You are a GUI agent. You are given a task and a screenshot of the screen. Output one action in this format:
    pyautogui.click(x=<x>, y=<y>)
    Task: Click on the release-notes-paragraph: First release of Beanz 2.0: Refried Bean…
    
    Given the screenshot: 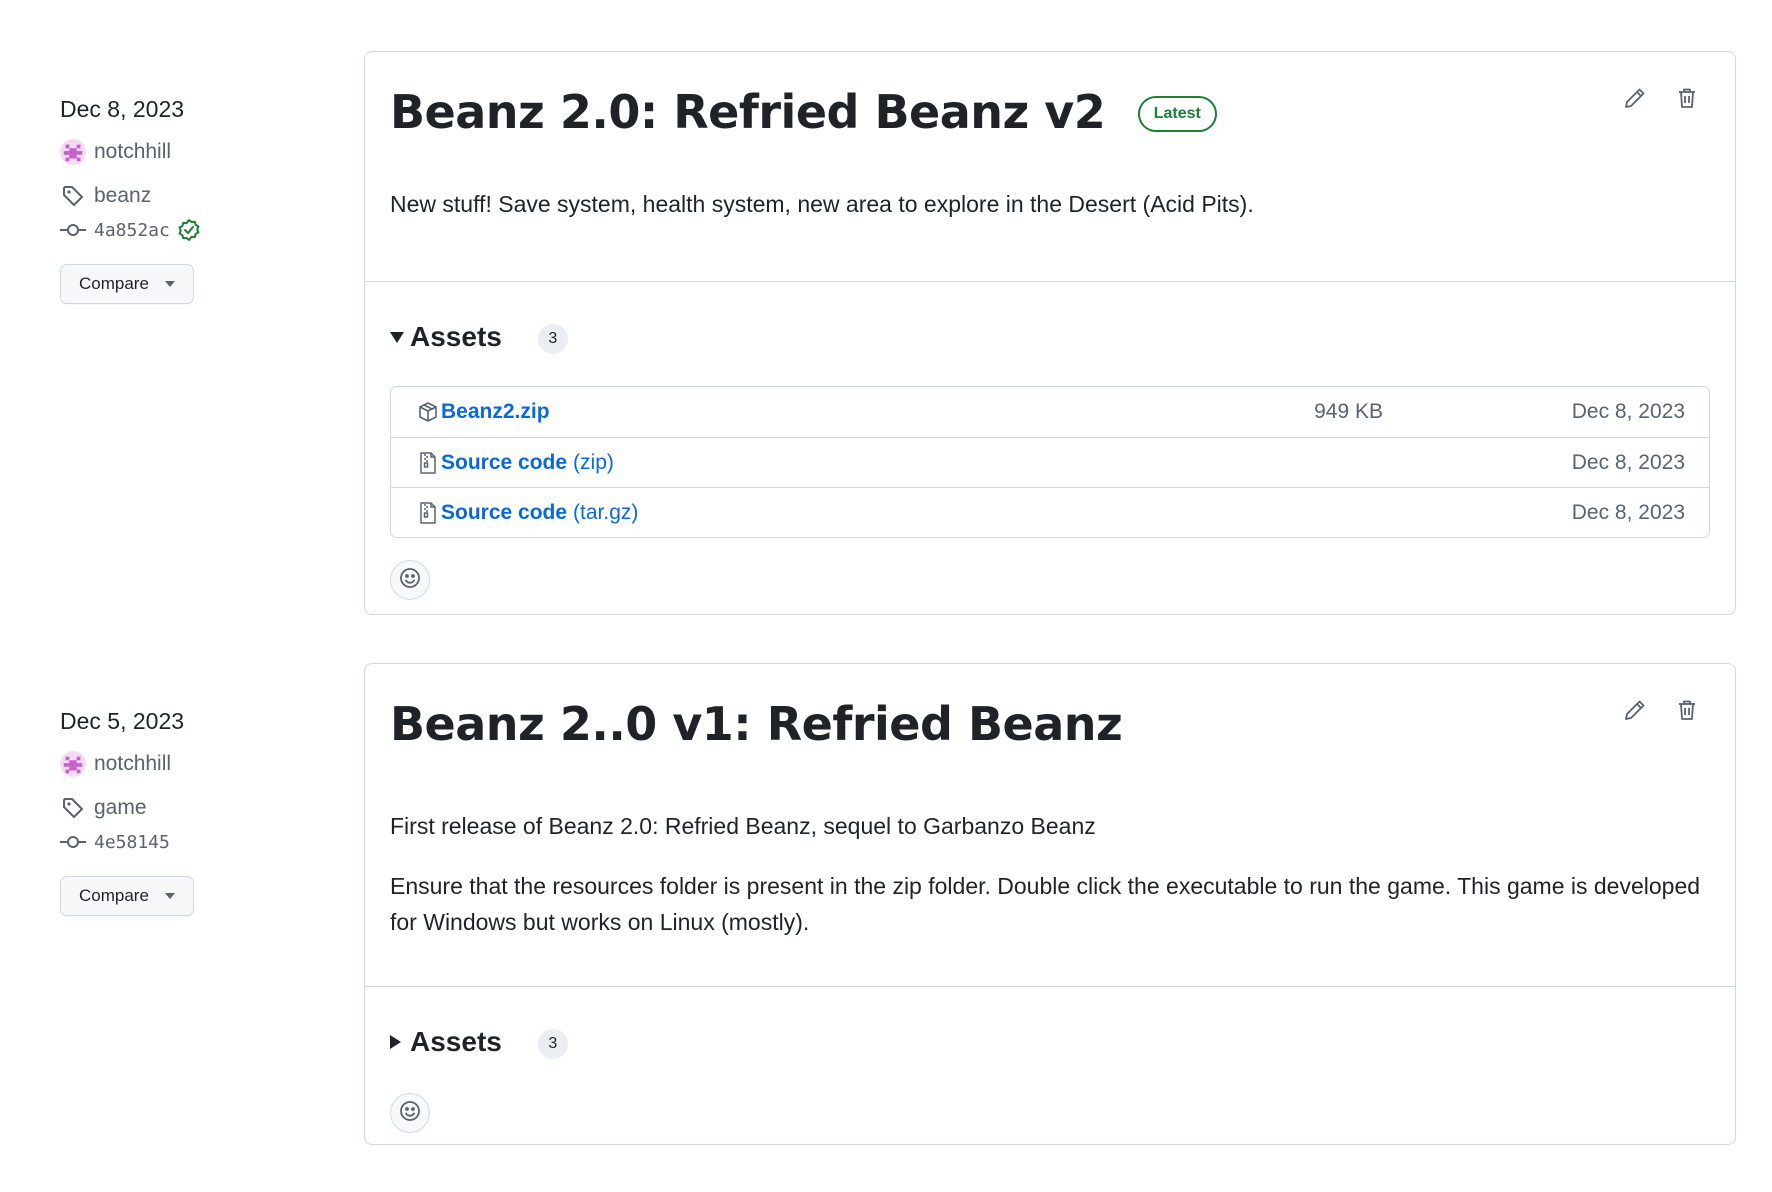 What is the action you would take?
    pyautogui.click(x=743, y=826)
    